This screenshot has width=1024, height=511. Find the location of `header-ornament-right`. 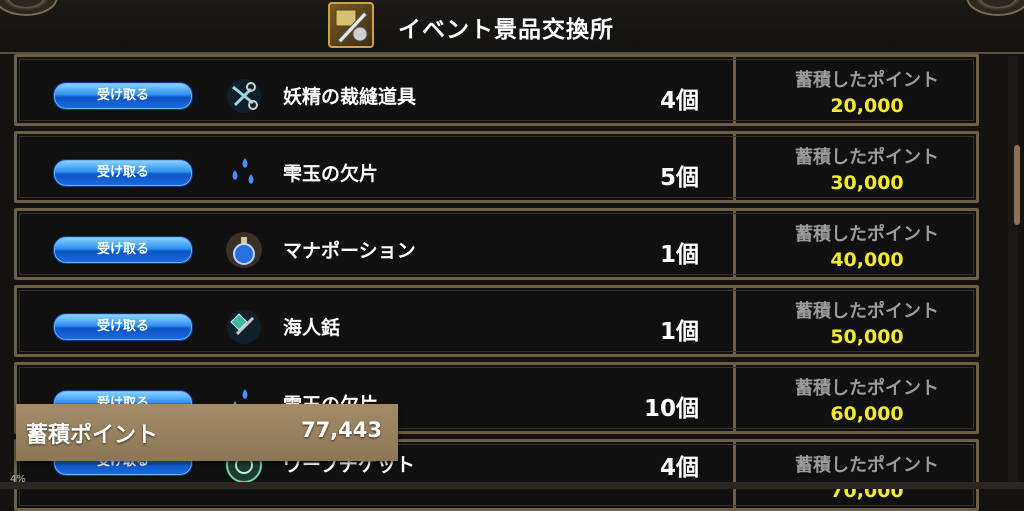

header-ornament-right is located at coordinates (995, 8).